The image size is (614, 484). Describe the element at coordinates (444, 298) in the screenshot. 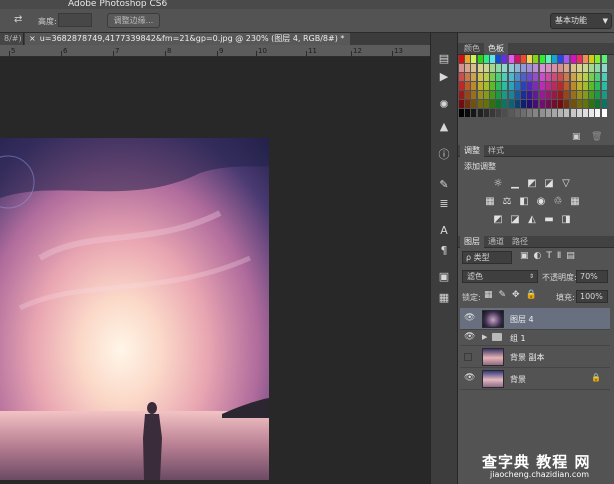

I see `notes-icon: ▦` at that location.